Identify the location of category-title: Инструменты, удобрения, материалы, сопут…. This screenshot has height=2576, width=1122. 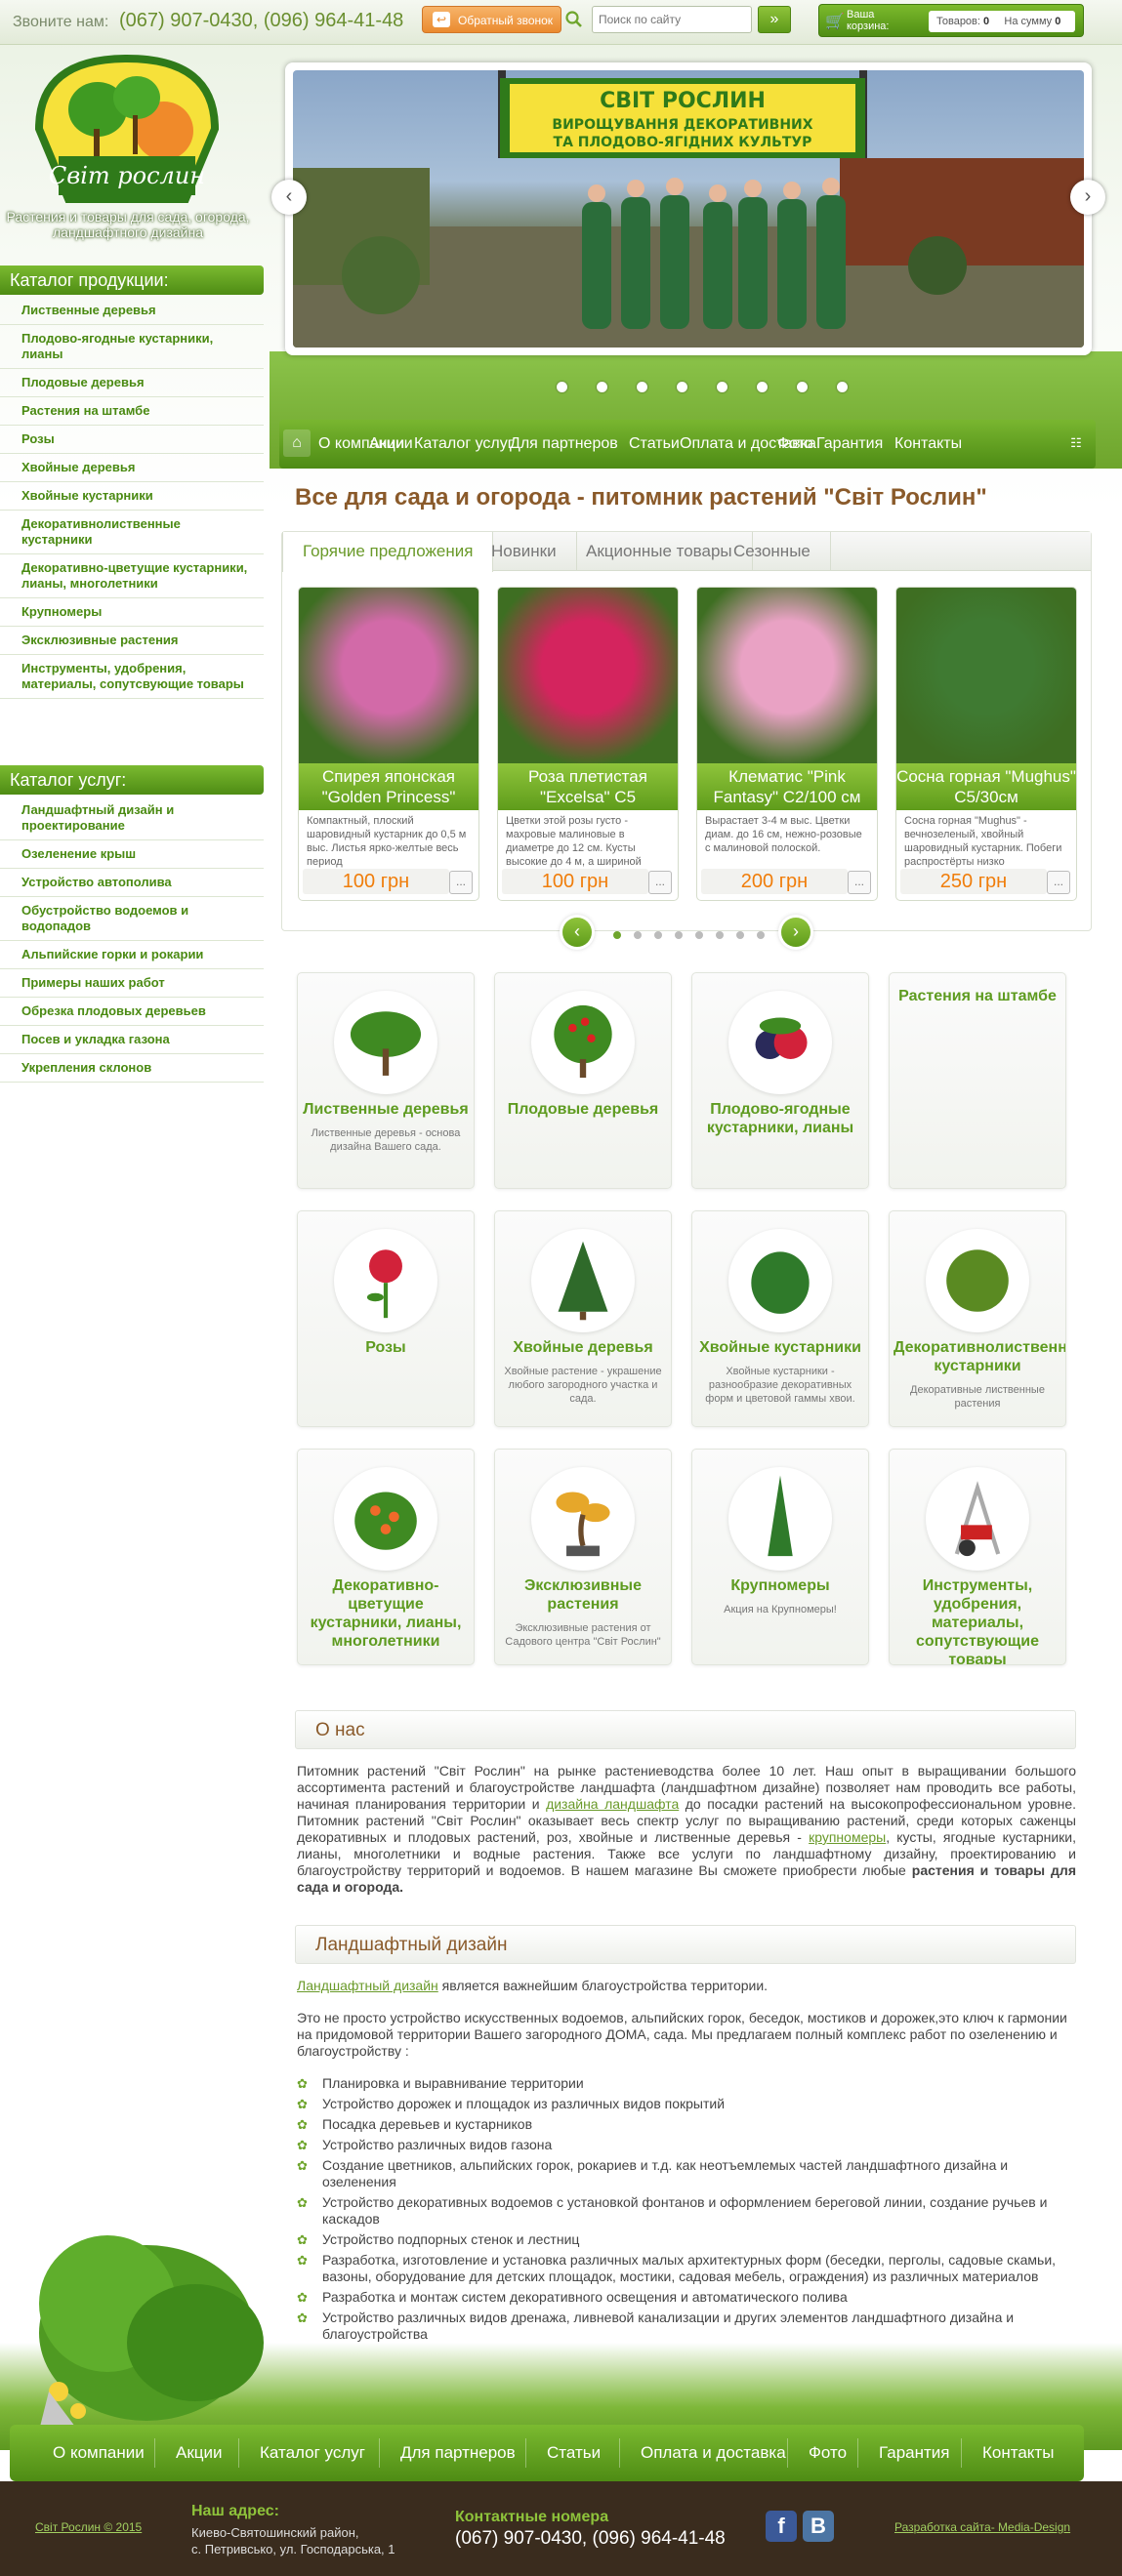
(978, 1620).